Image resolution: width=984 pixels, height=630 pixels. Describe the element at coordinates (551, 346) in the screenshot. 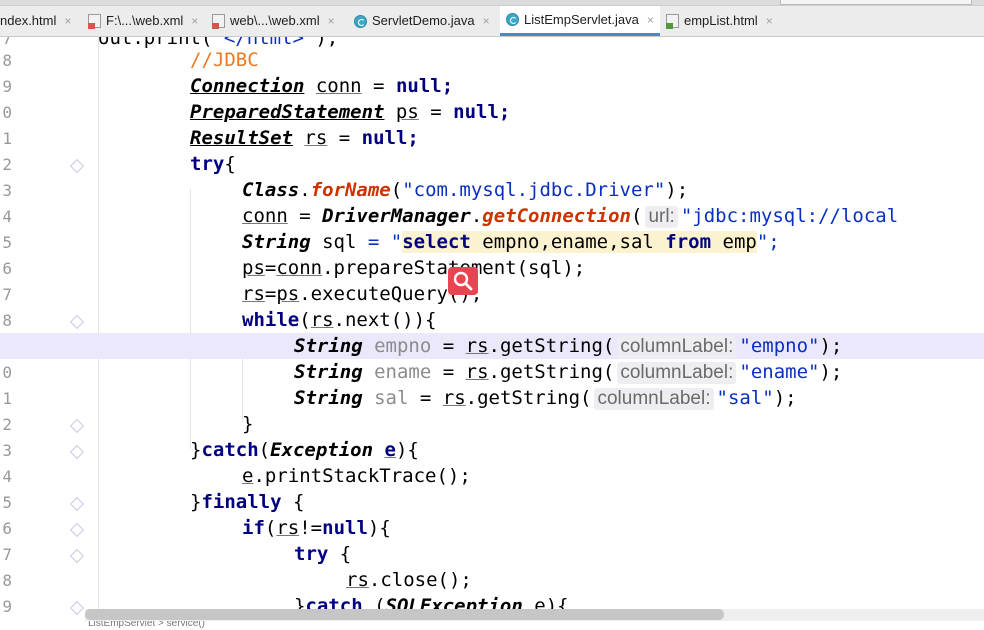

I see `code-token: .getString(` at that location.